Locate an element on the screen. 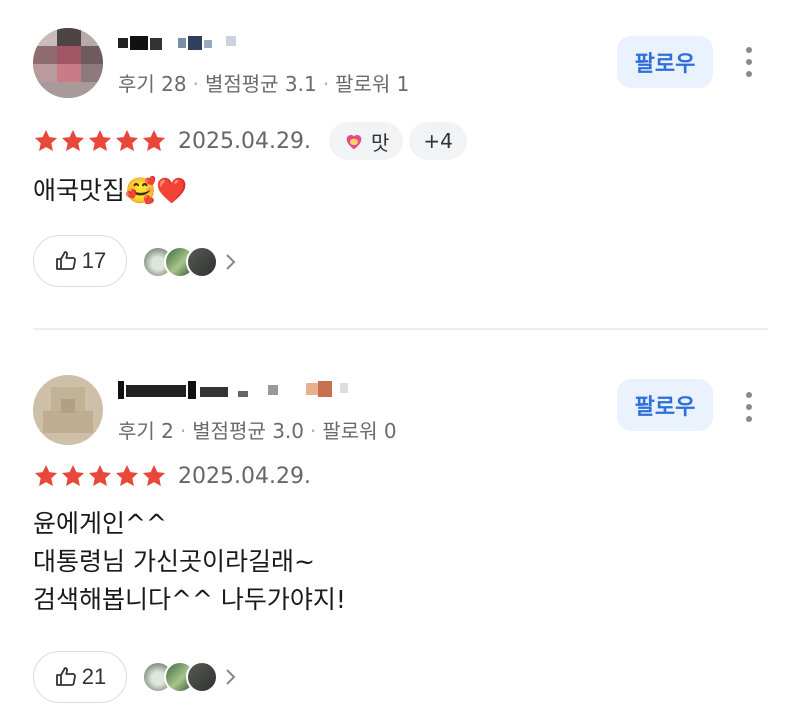 This screenshot has height=725, width=800. like-count: 21 is located at coordinates (94, 676).